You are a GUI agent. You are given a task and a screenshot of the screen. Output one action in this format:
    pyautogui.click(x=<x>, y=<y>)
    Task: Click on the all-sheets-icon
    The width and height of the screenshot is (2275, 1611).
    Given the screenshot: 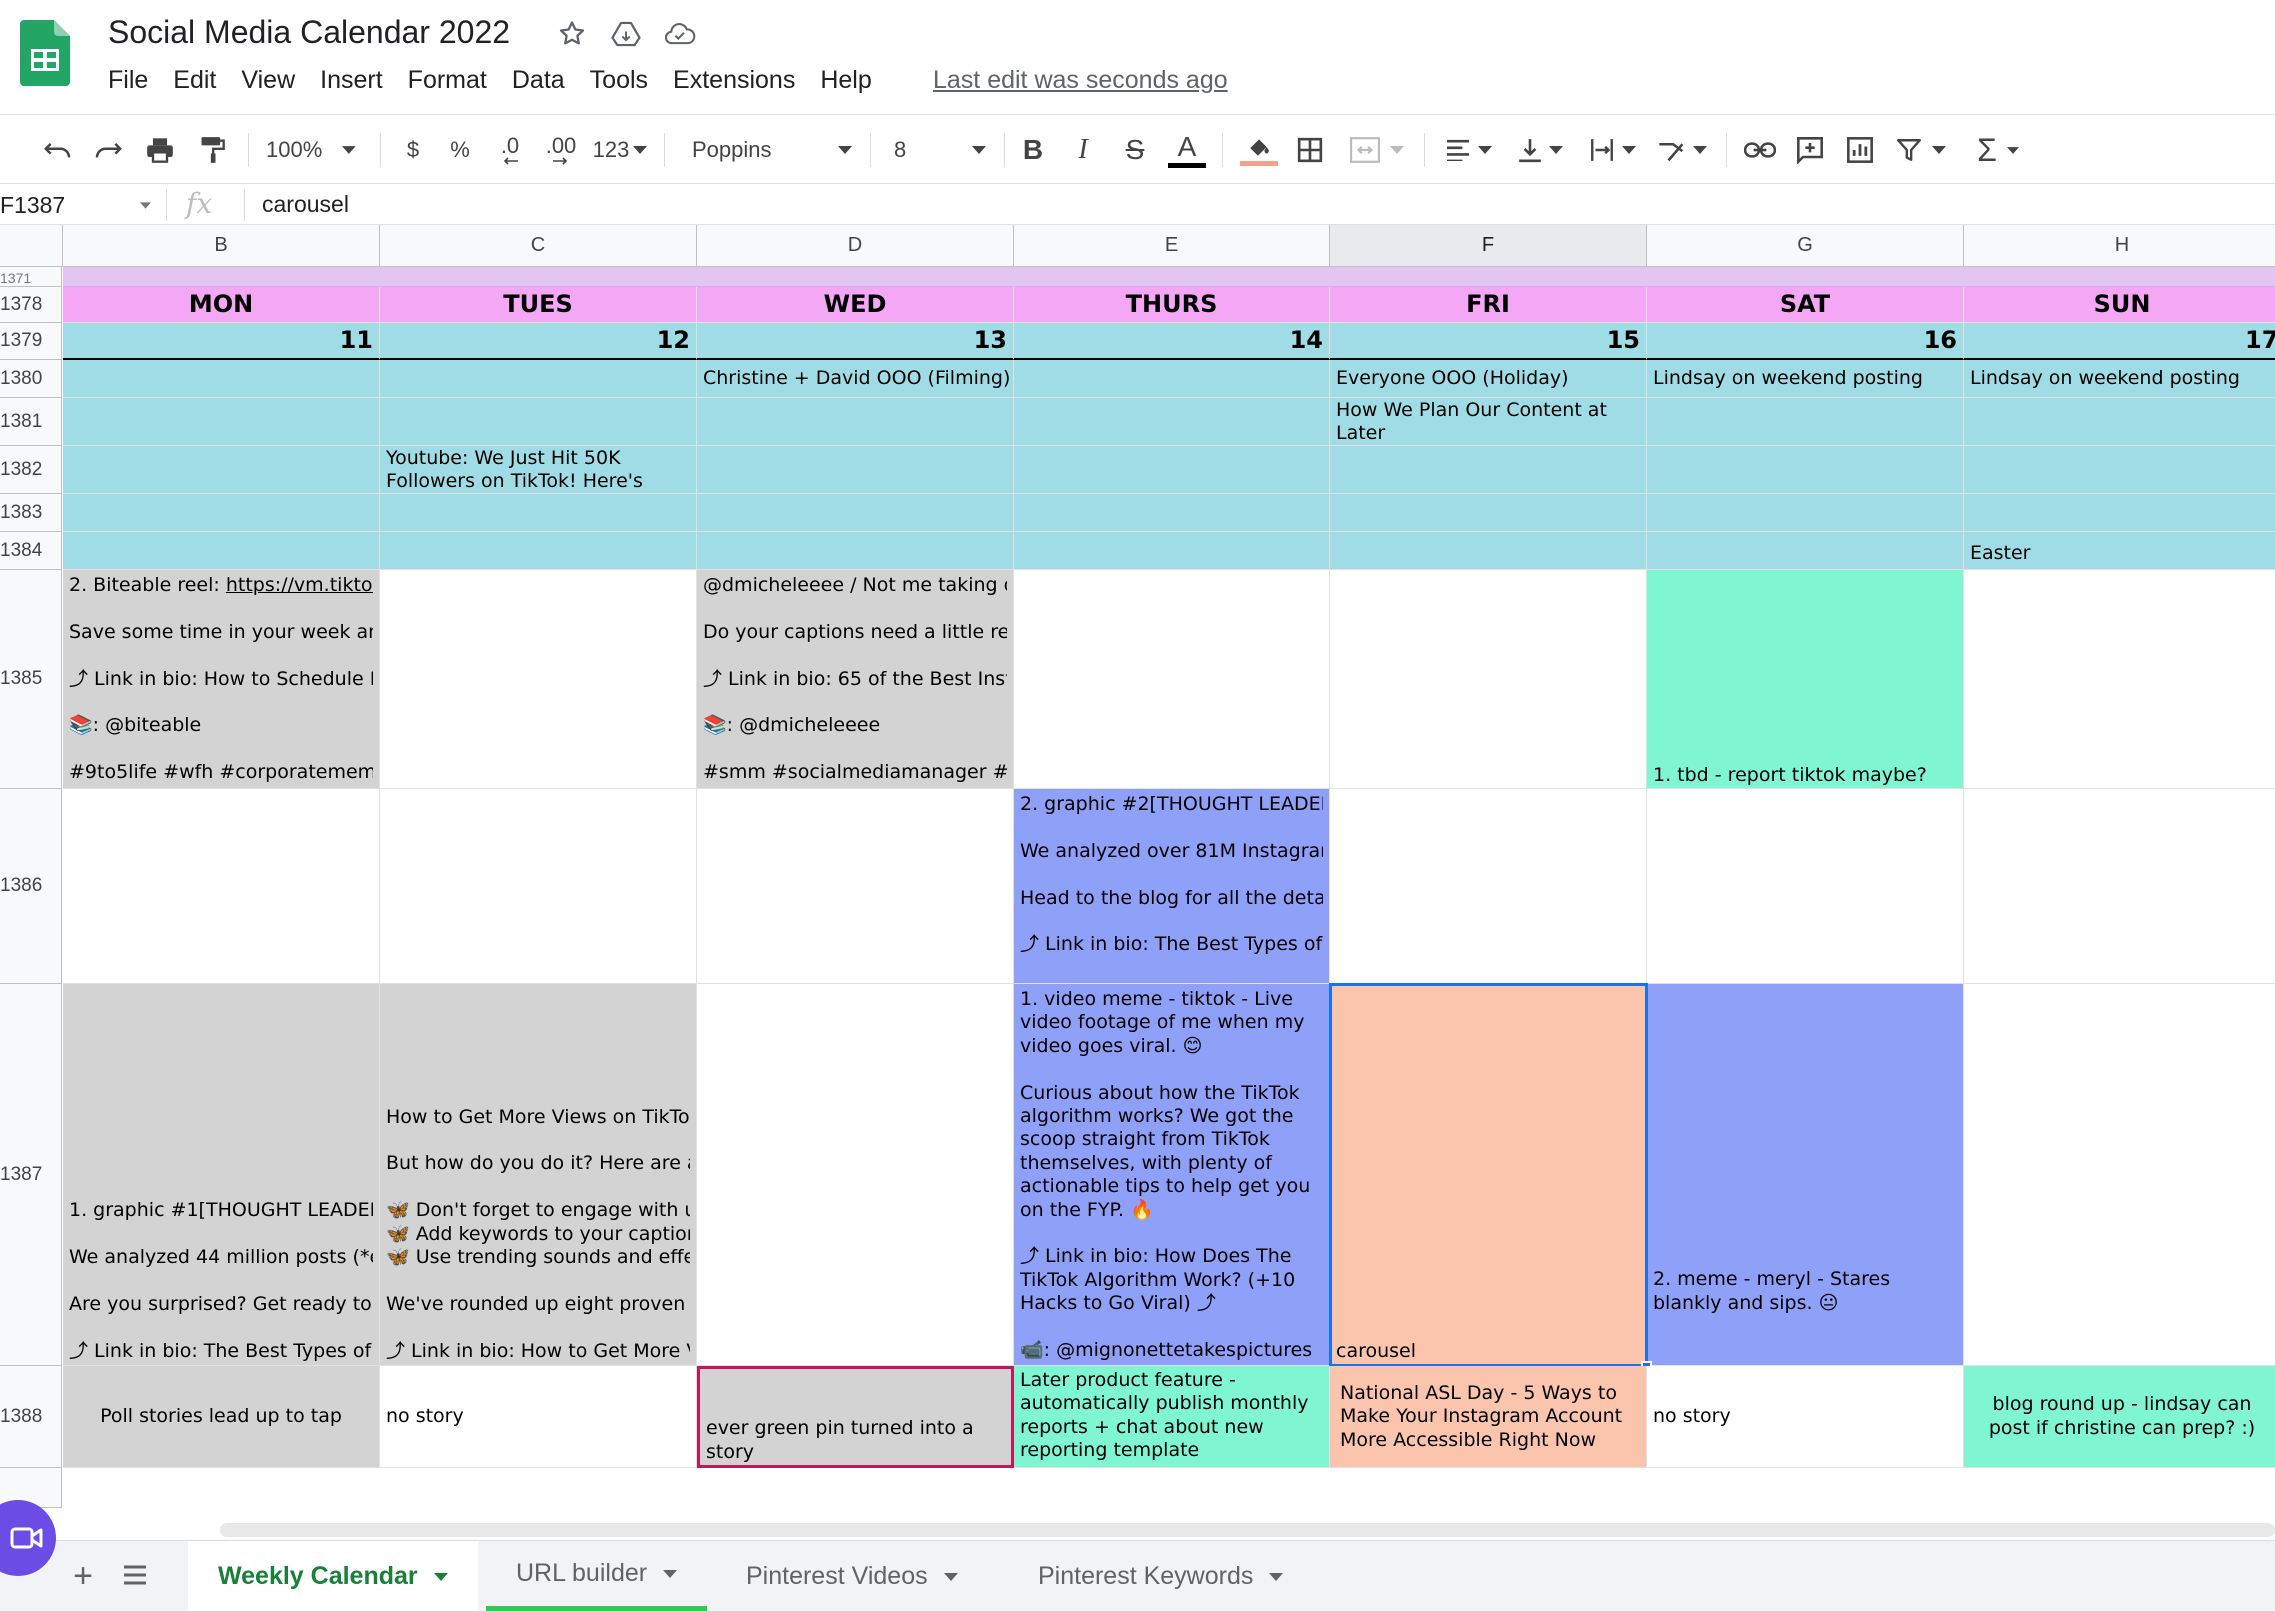 What is the action you would take?
    pyautogui.click(x=136, y=1576)
    